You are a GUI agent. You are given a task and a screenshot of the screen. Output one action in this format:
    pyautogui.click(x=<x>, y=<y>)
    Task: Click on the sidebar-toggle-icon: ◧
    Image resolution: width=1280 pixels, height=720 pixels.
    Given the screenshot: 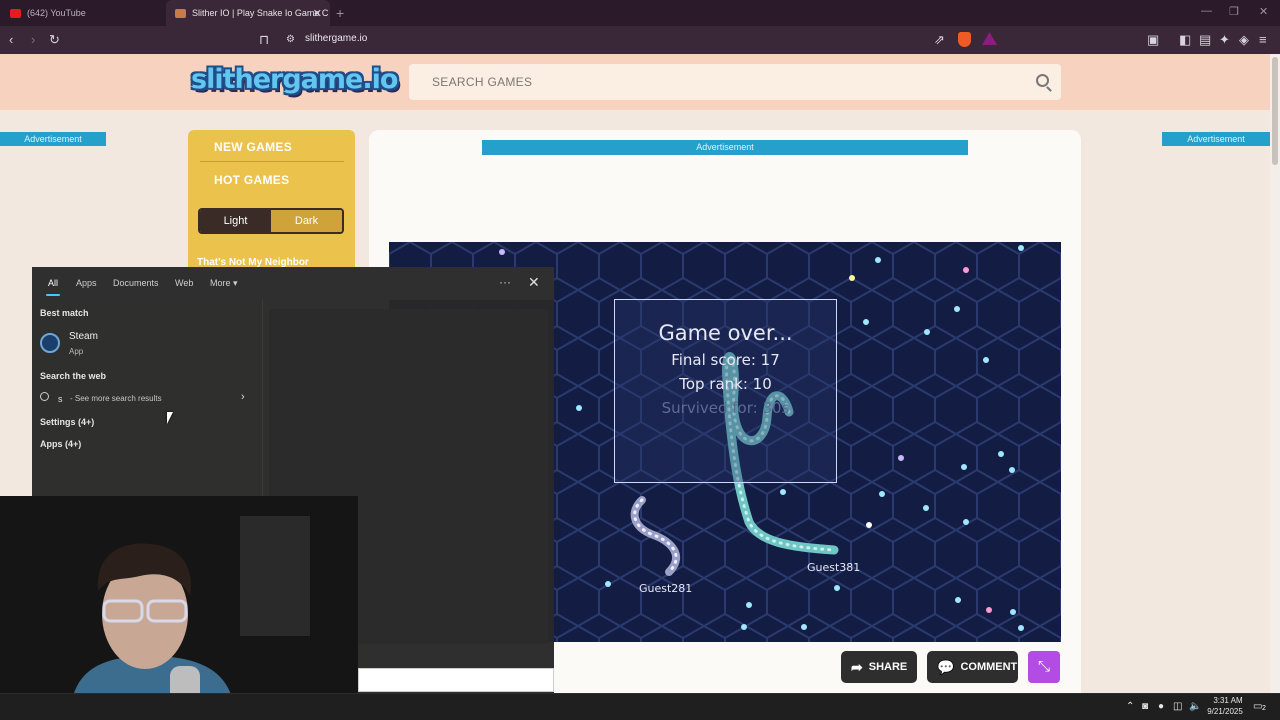 What is the action you would take?
    pyautogui.click(x=1185, y=40)
    